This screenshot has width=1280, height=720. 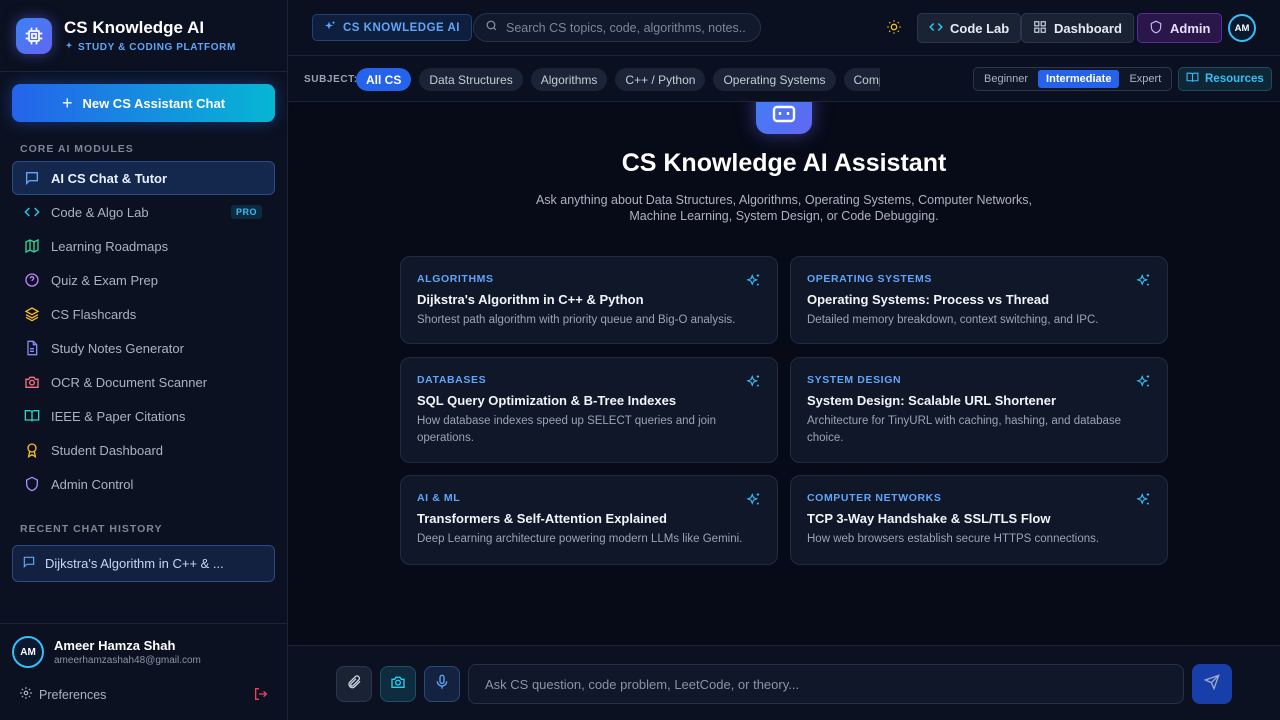 What do you see at coordinates (928, 299) in the screenshot?
I see `card-title: Operating Systems: Process vs Thread` at bounding box center [928, 299].